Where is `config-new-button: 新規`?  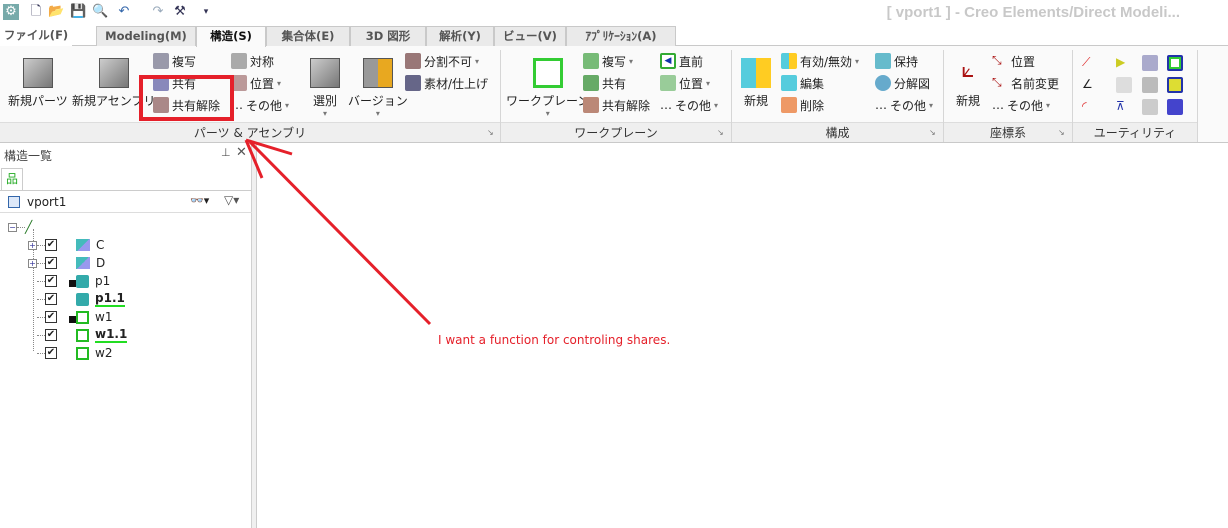
config-new-button: 新規 is located at coordinates (756, 83).